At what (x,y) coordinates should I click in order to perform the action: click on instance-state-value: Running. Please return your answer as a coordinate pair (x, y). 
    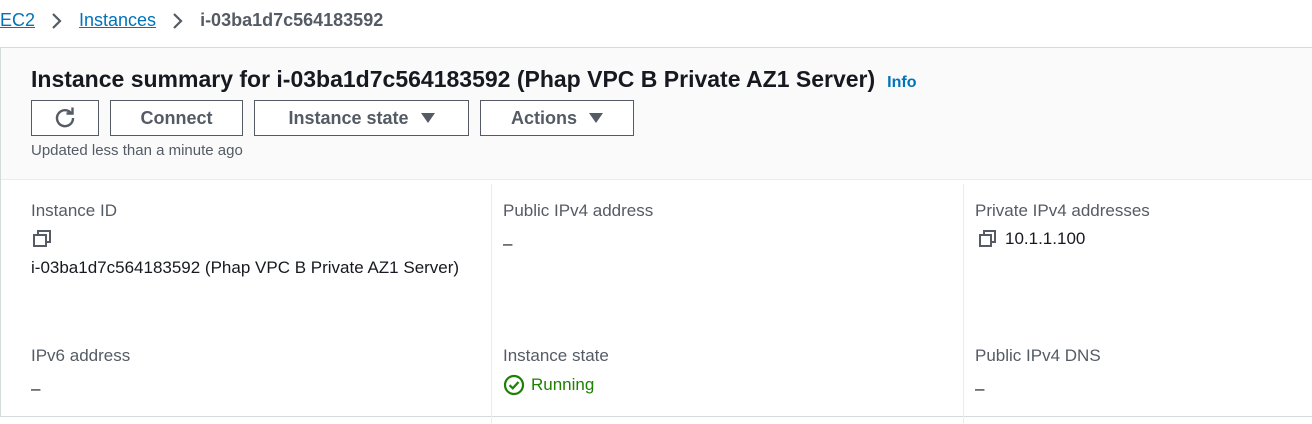
    Looking at the image, I should click on (563, 384).